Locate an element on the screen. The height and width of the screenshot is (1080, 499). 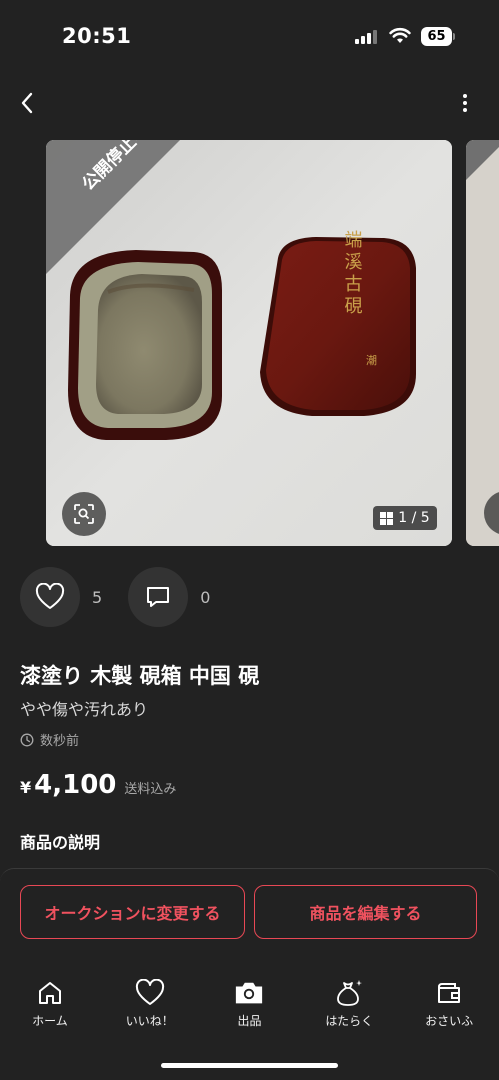
posted-time: 数秒前 is located at coordinates (49, 739).